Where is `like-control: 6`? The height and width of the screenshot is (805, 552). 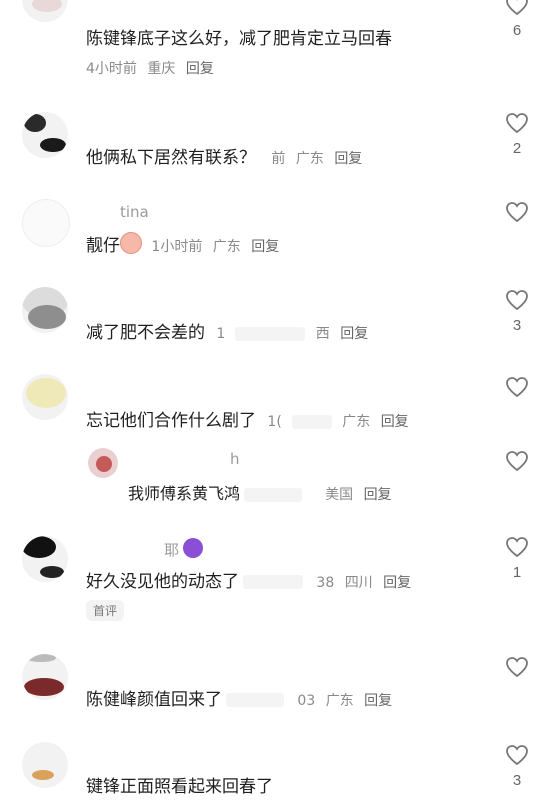
like-control: 6 is located at coordinates (517, 19).